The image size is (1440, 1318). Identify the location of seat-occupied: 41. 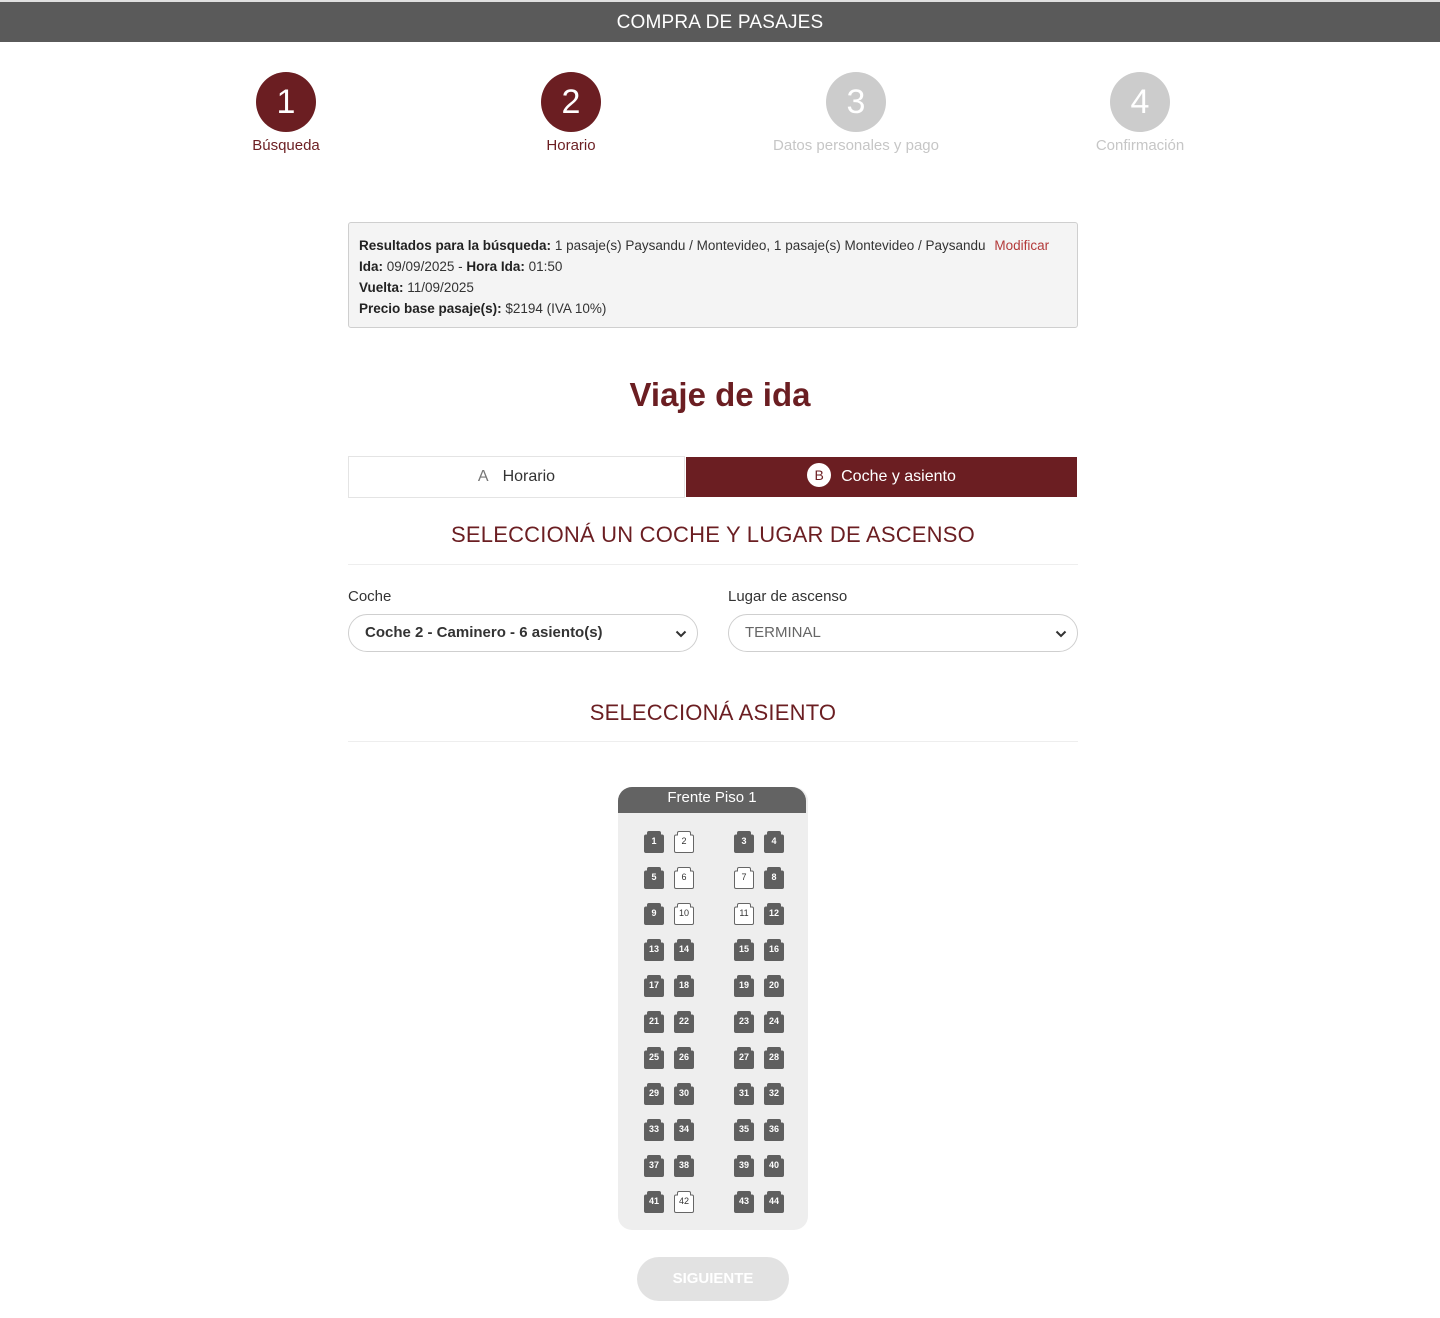
(654, 1202).